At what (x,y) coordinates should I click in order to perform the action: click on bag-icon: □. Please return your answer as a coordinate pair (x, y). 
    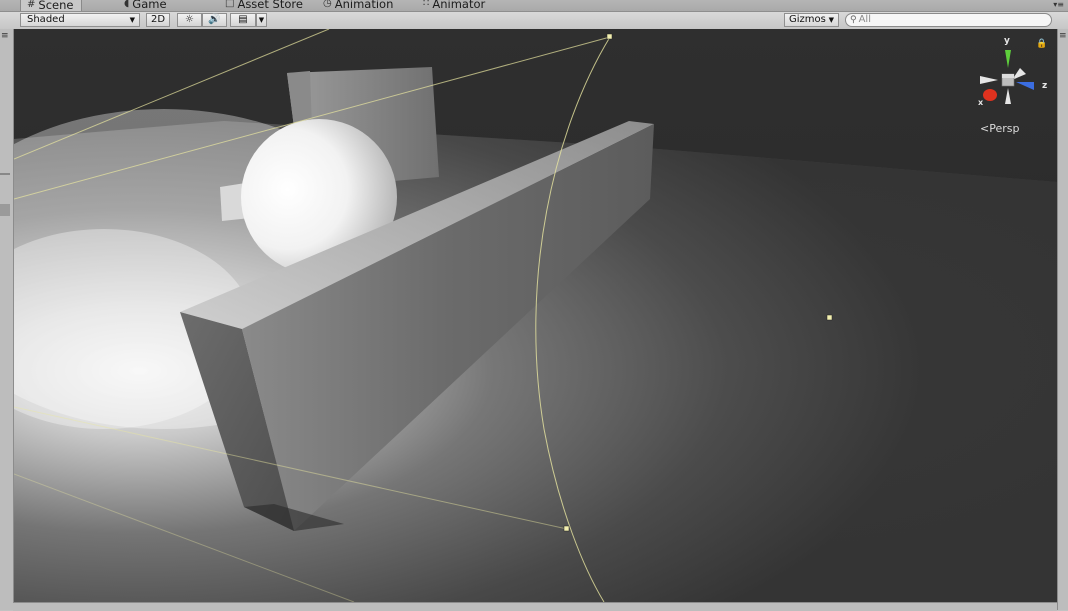
    Looking at the image, I should click on (230, 4).